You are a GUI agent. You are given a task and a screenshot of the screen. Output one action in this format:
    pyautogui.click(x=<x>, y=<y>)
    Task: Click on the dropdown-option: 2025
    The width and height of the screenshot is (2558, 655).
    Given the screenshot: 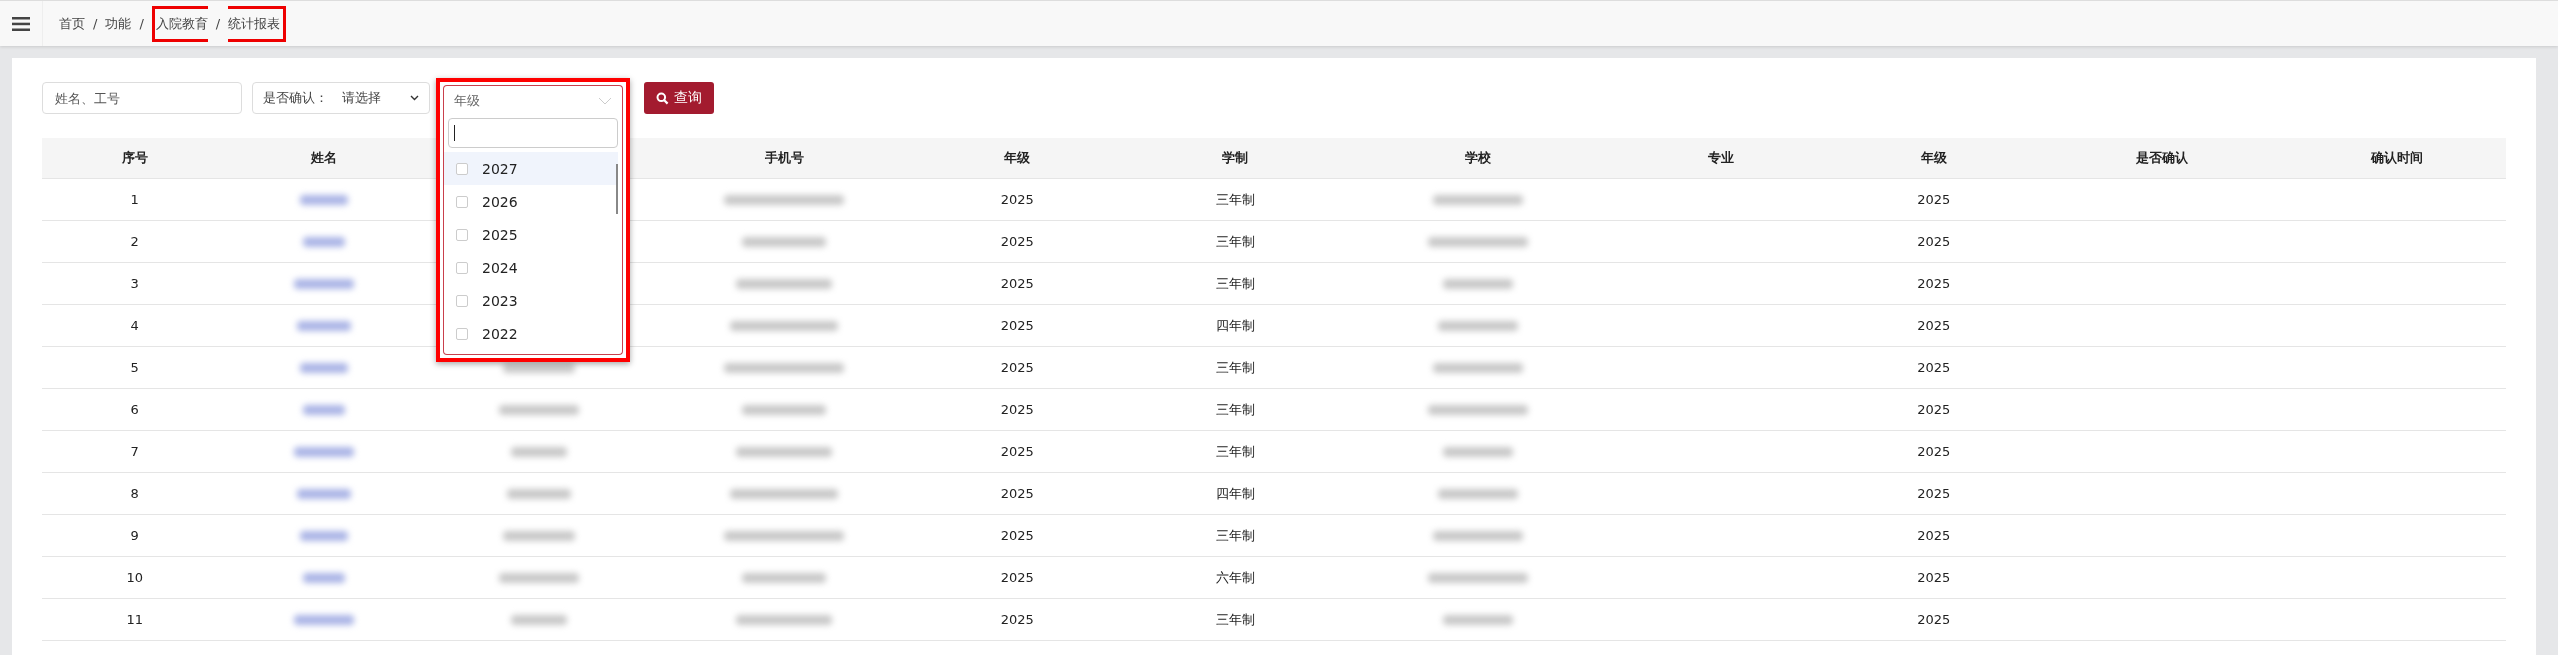 What is the action you would take?
    pyautogui.click(x=531, y=234)
    